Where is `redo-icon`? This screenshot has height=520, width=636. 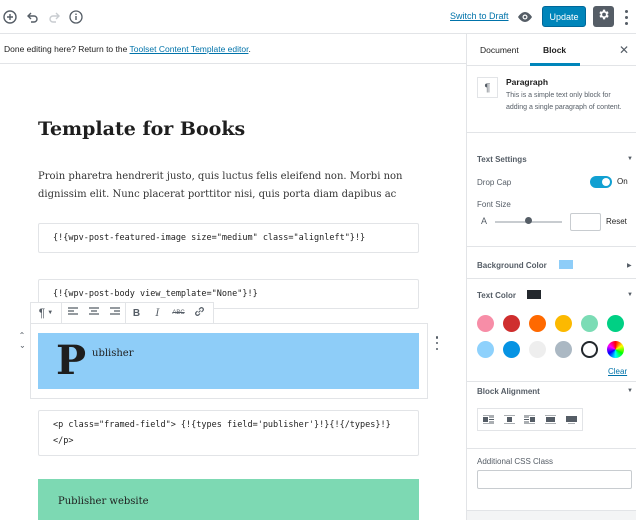
redo-icon is located at coordinates (54, 17).